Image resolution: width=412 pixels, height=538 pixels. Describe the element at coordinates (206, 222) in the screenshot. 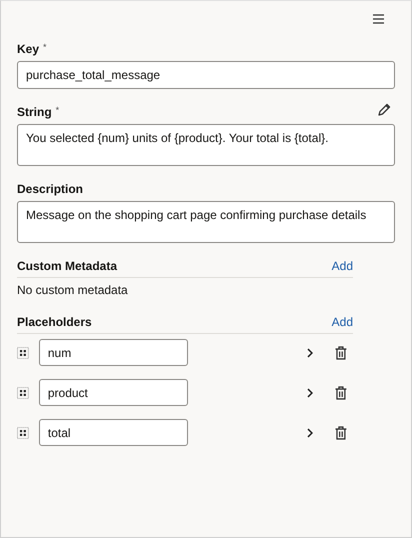

I see `text-area: Message on the shopping cart page confirming purchase details` at that location.